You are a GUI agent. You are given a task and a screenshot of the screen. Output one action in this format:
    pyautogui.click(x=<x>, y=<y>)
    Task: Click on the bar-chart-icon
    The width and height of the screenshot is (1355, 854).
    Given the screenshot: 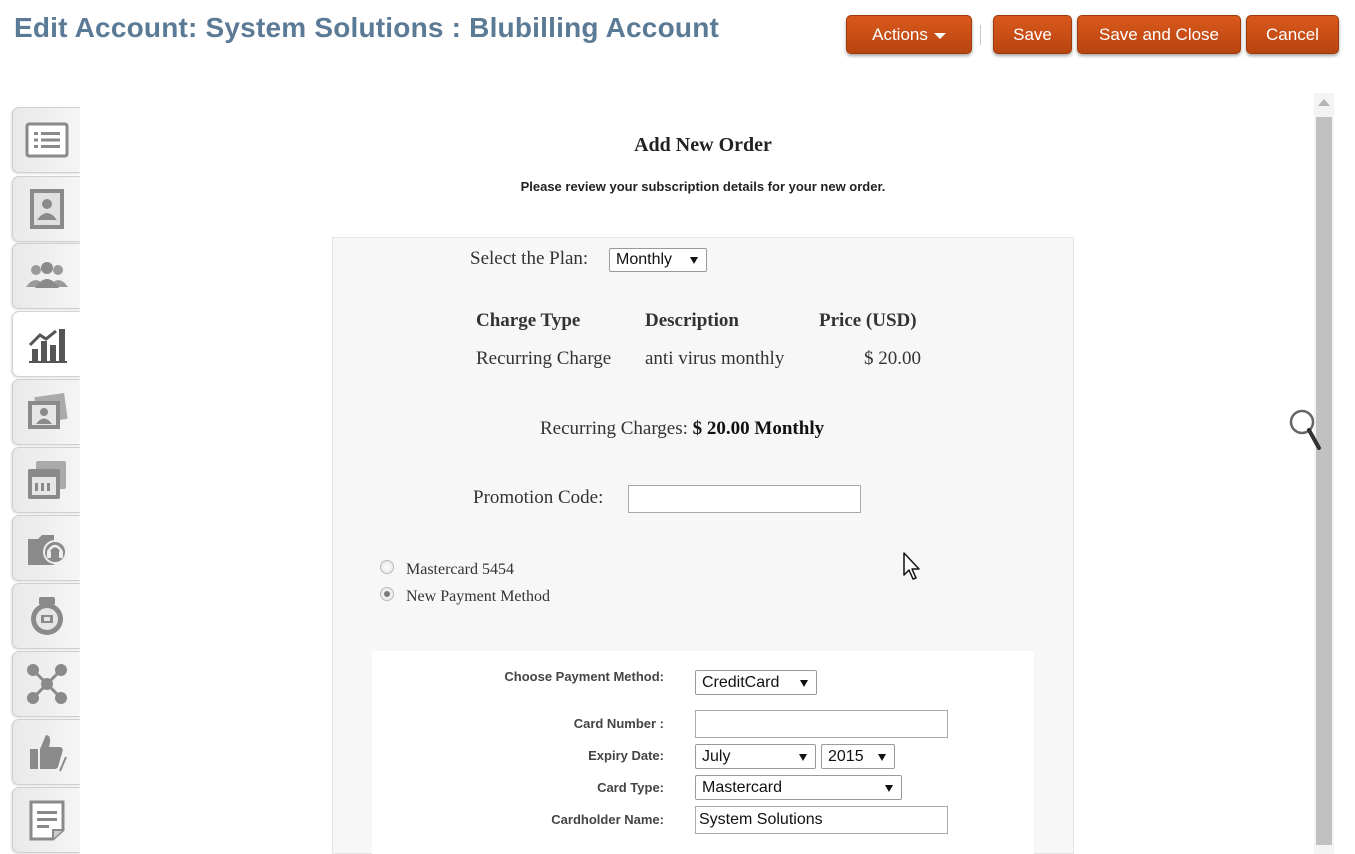 What is the action you would take?
    pyautogui.click(x=47, y=346)
    